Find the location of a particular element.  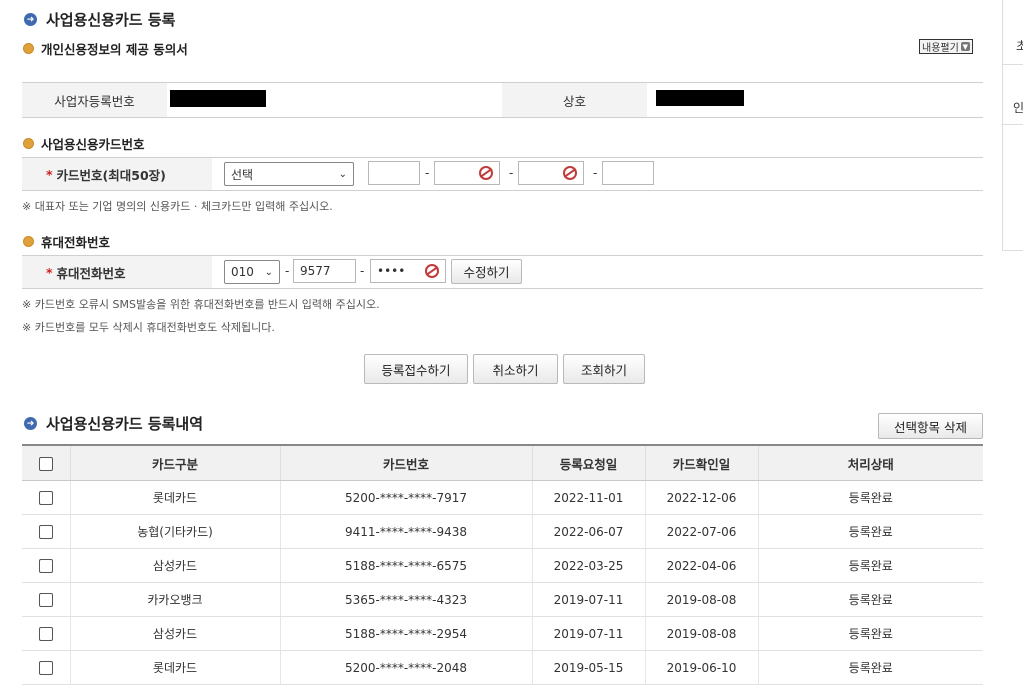

card-number-cell: 5188-****-****-2954 is located at coordinates (405, 633).